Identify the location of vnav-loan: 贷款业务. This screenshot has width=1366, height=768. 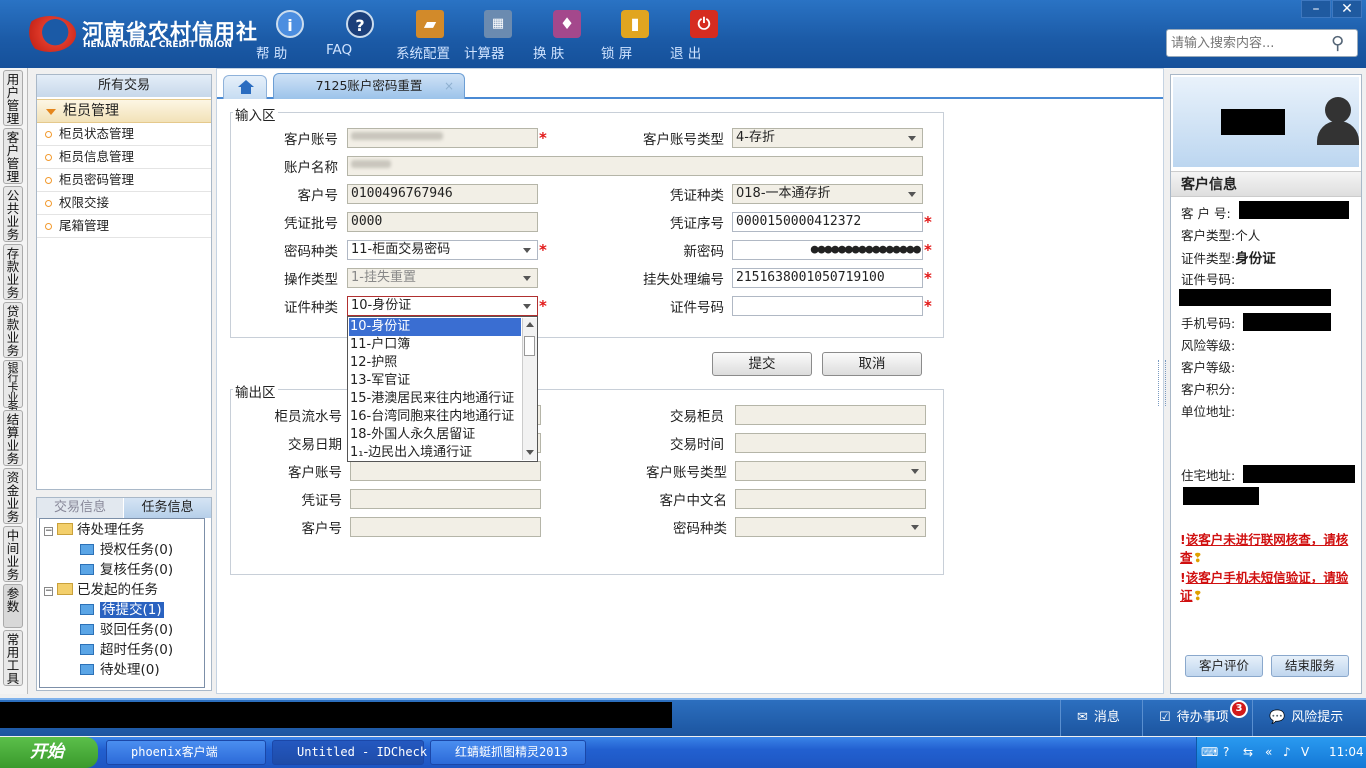
(13, 330).